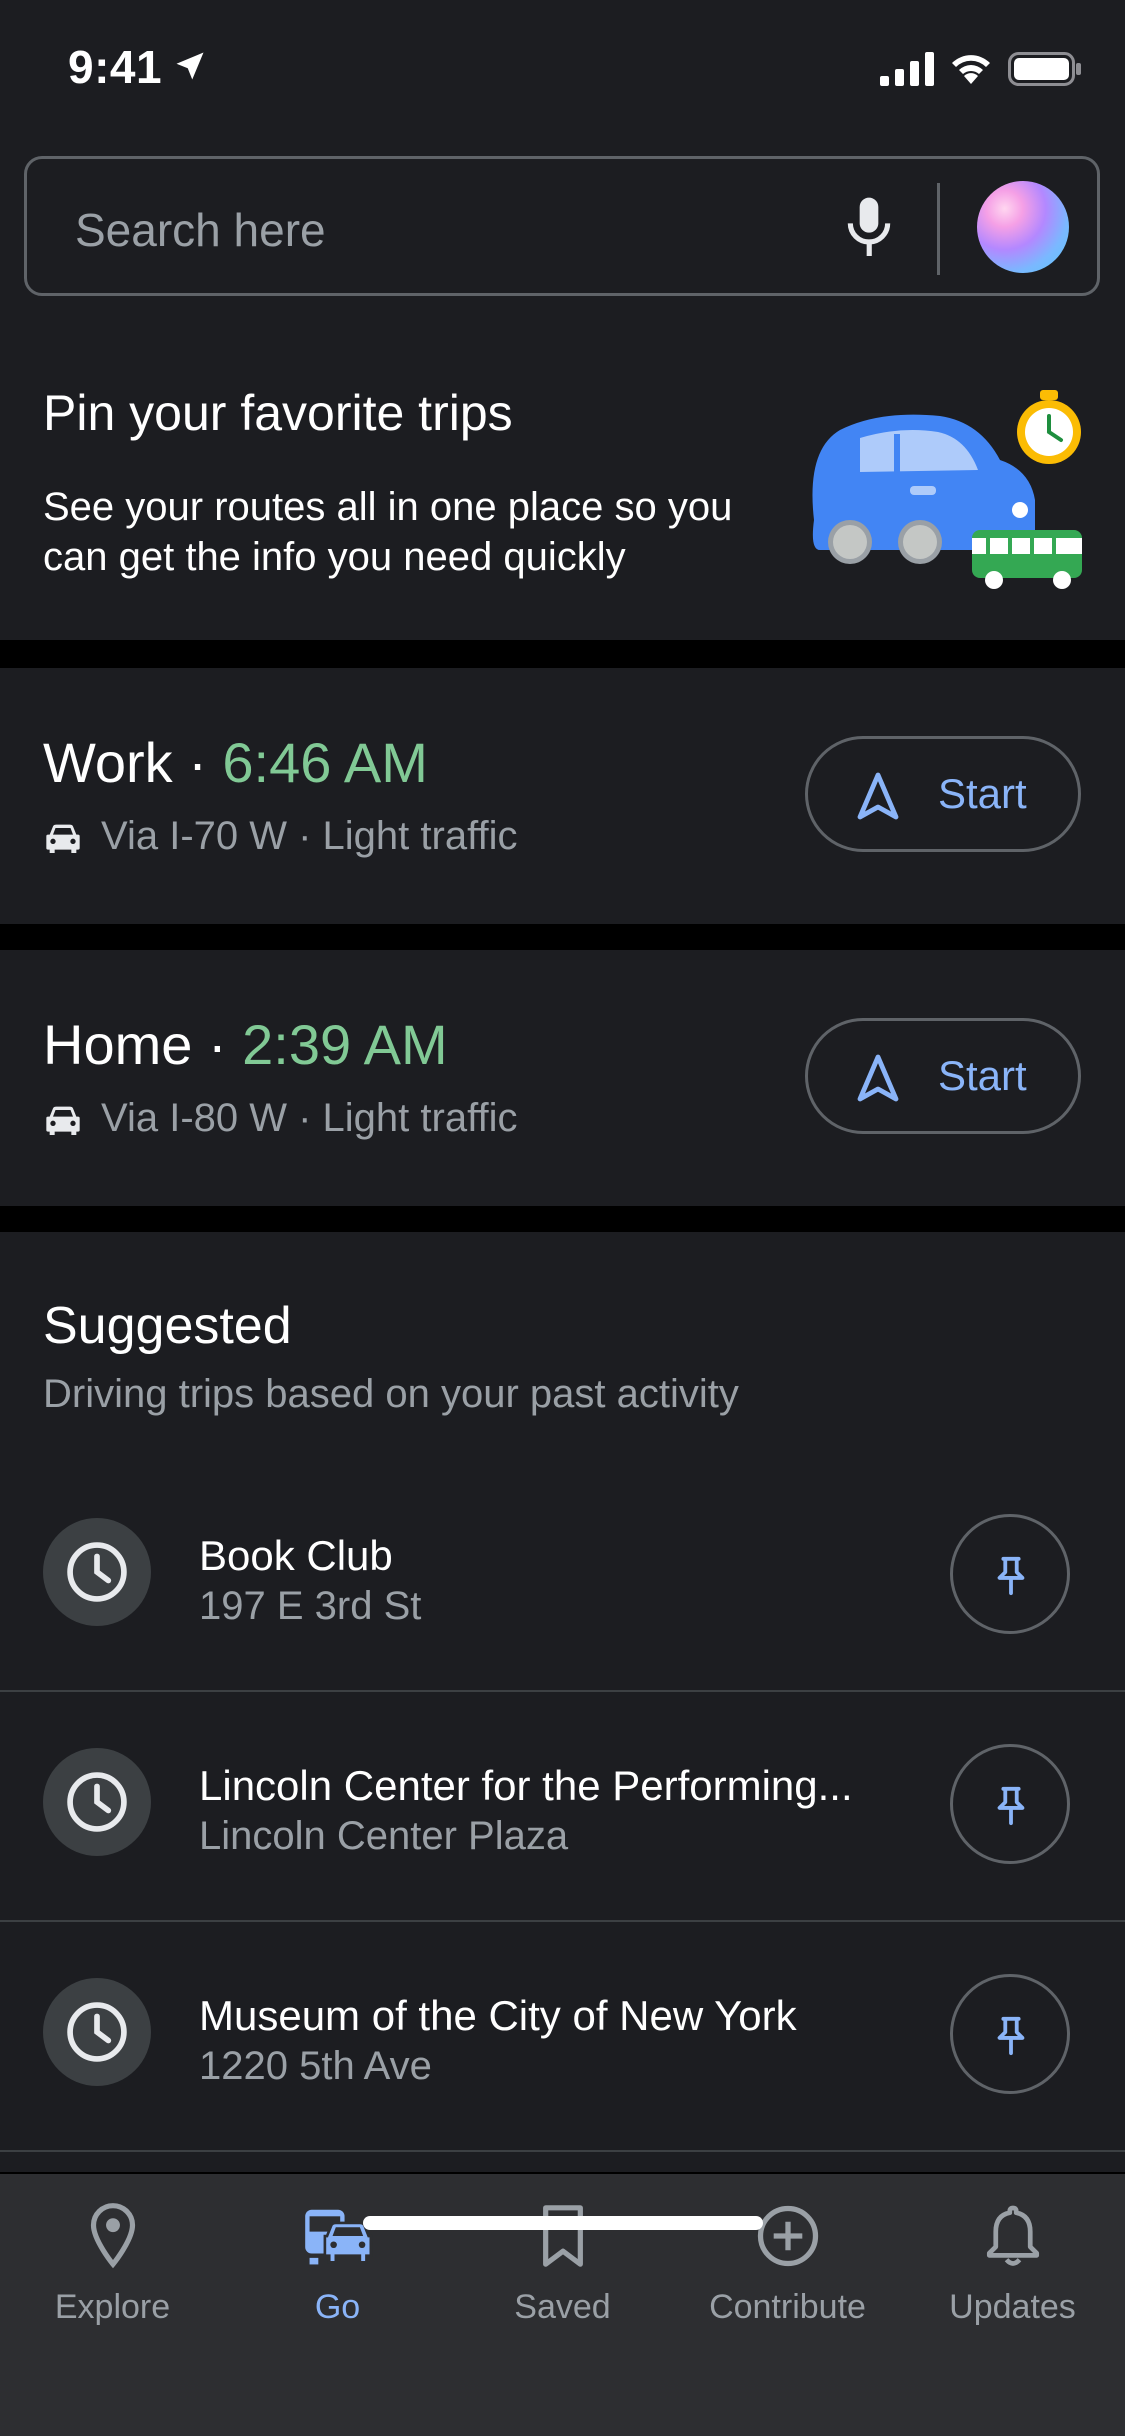  Describe the element at coordinates (787, 2307) in the screenshot. I see `nav-label: Contribute` at that location.